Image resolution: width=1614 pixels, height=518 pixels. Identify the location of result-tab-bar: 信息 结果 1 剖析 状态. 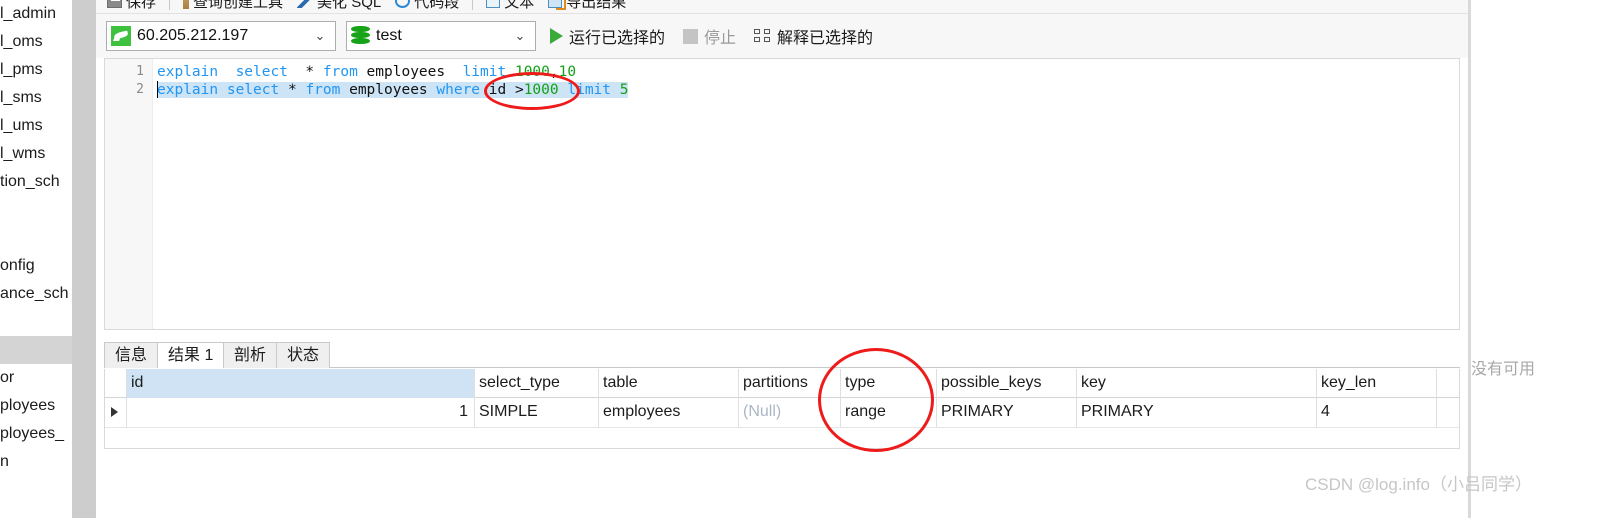
(782, 355).